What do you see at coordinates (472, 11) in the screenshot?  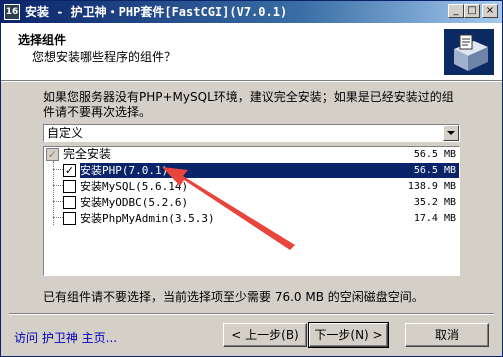 I see `maximize-button: □` at bounding box center [472, 11].